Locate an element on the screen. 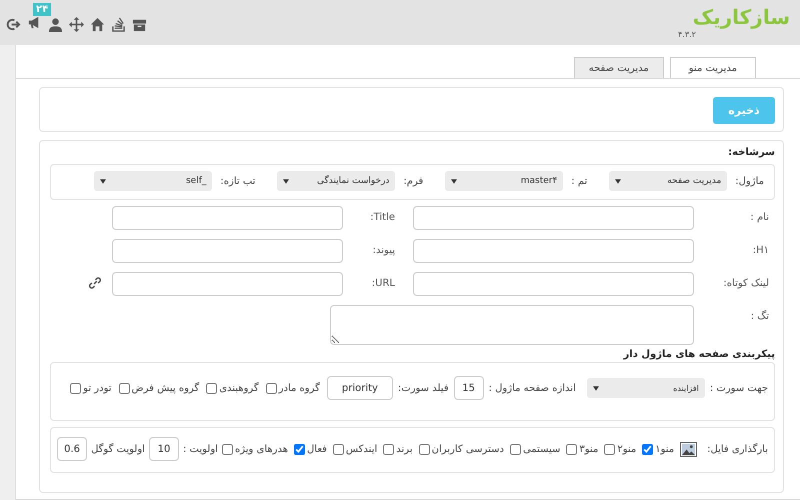  checkbox-label: منو۳ is located at coordinates (588, 449).